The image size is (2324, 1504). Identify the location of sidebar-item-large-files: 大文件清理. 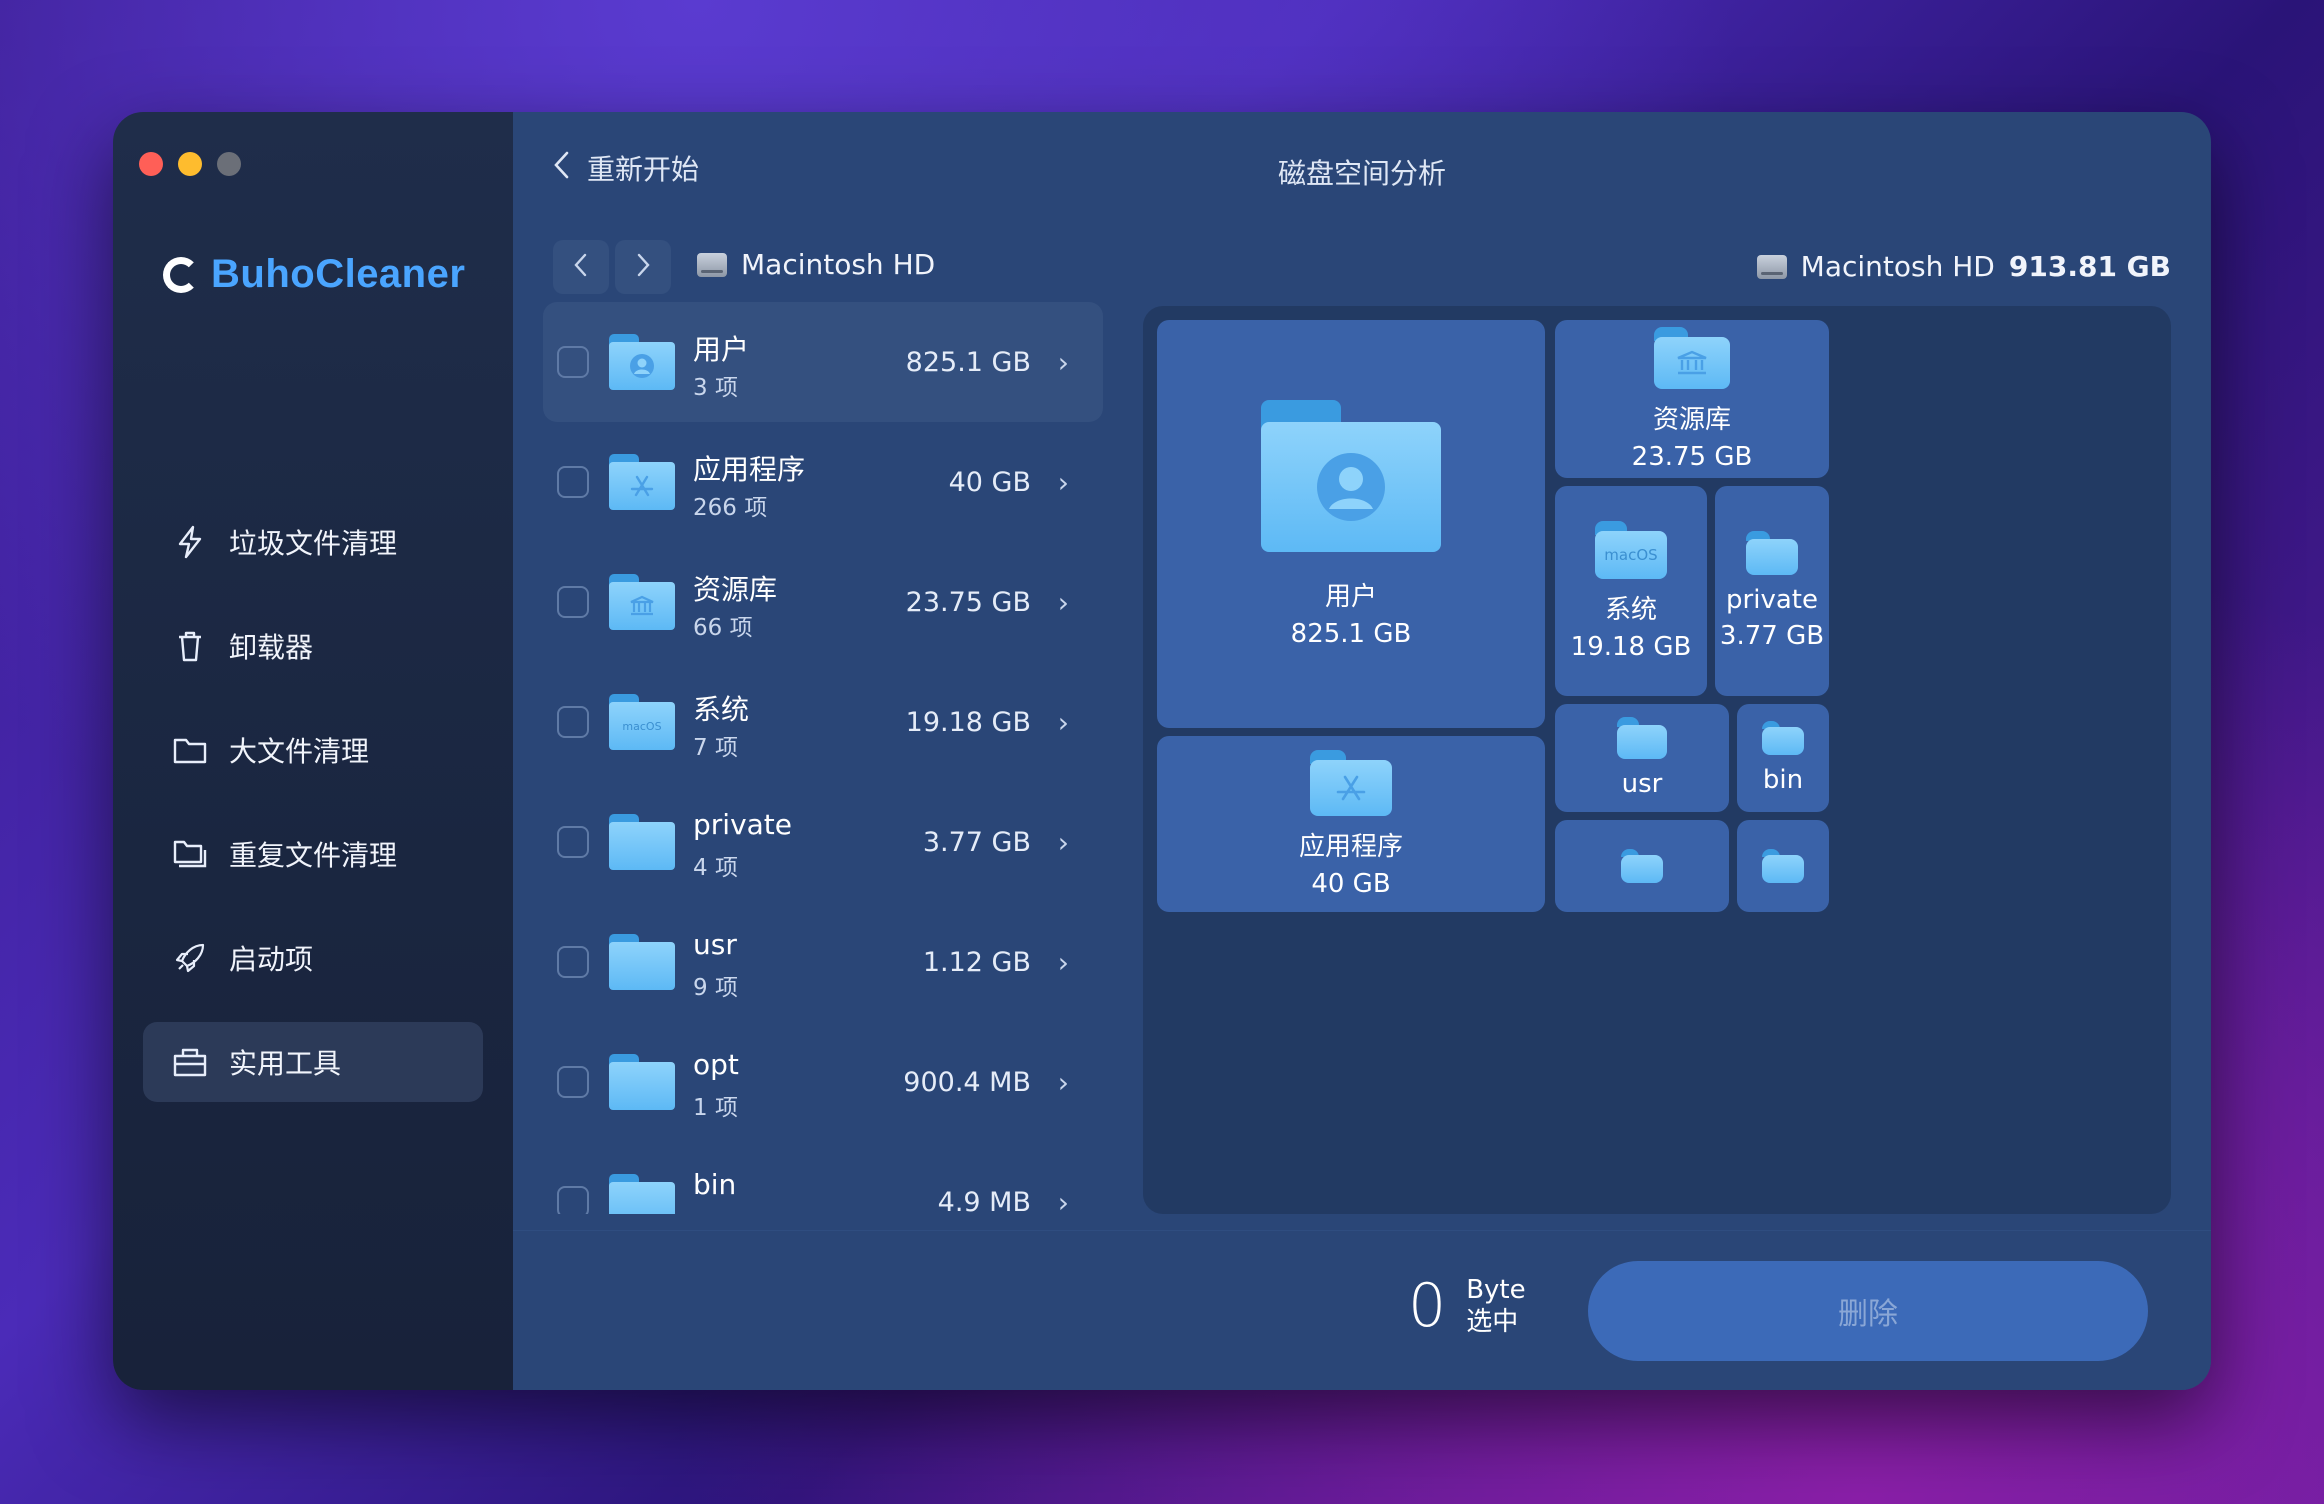
(313, 750).